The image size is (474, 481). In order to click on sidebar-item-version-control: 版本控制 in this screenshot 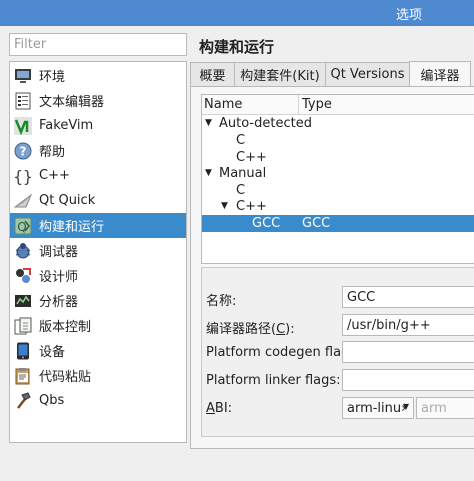, I will do `click(98, 325)`.